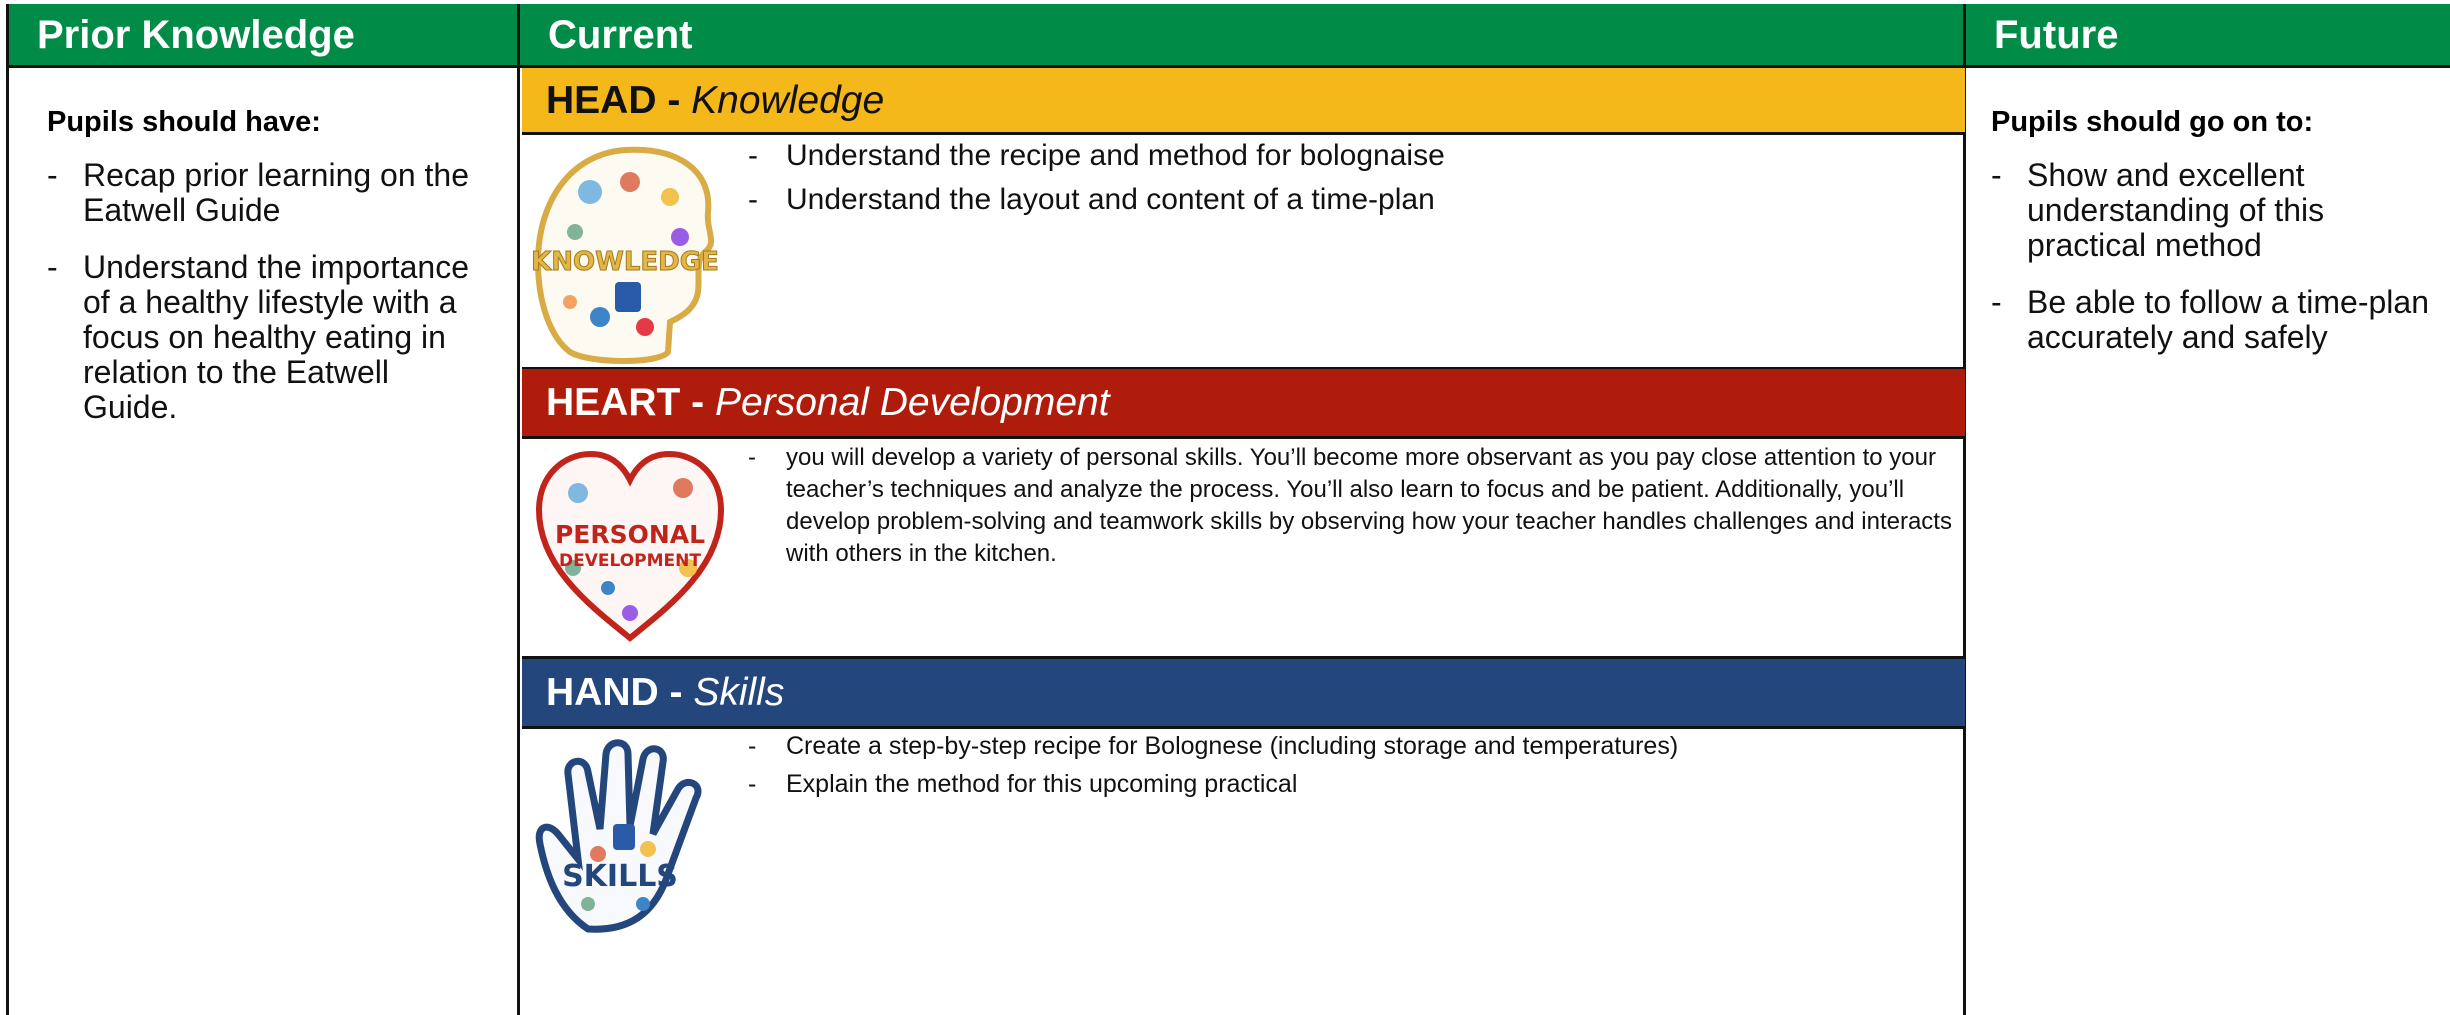 The height and width of the screenshot is (1015, 2450). Describe the element at coordinates (739, 692) in the screenshot. I see `hand-sublabel: Skills` at that location.